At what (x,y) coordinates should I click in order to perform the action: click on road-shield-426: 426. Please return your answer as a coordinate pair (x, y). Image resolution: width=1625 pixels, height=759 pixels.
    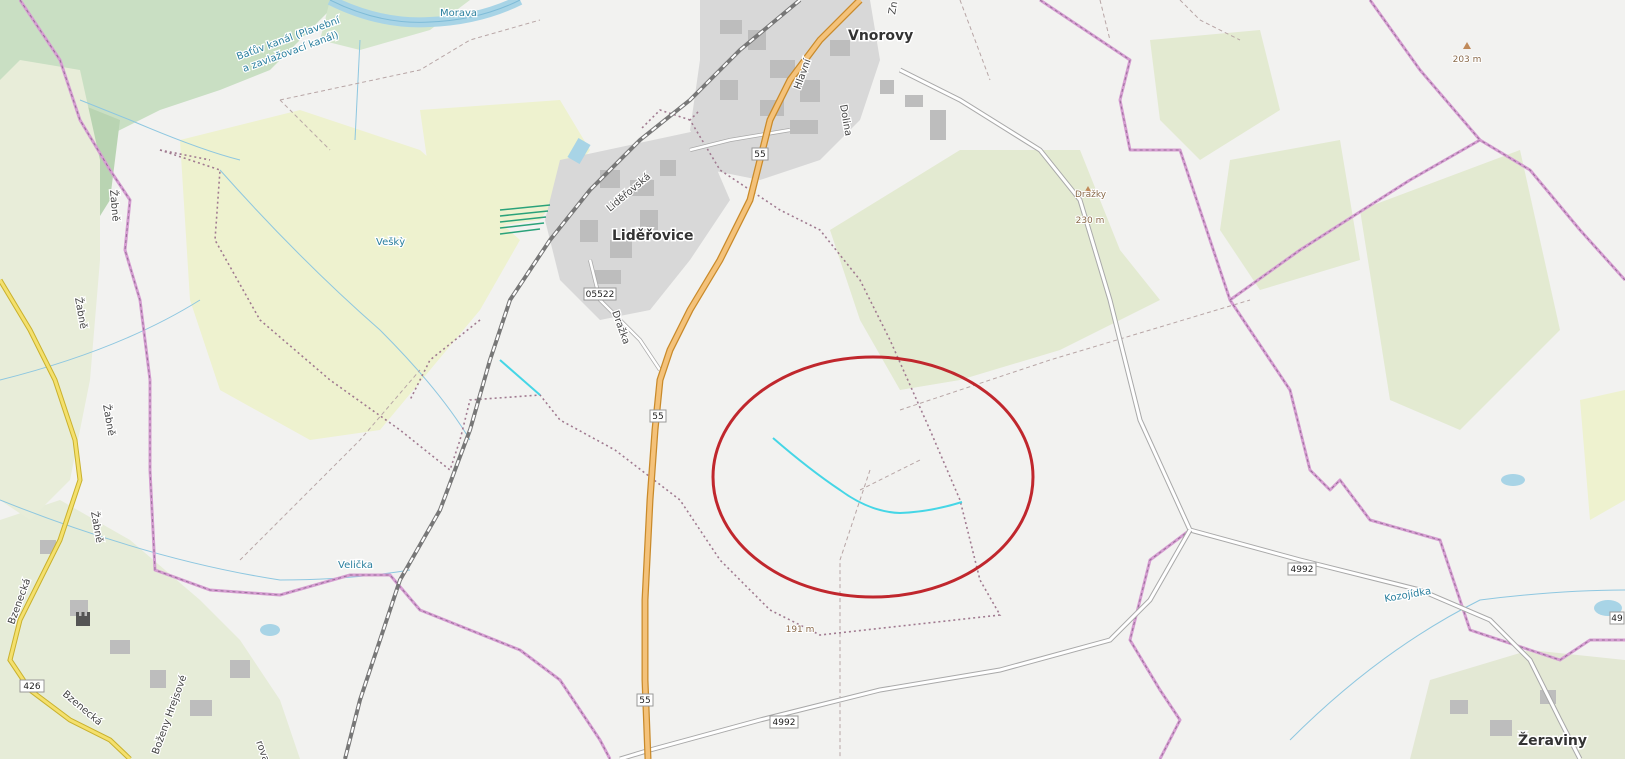
    Looking at the image, I should click on (32, 686).